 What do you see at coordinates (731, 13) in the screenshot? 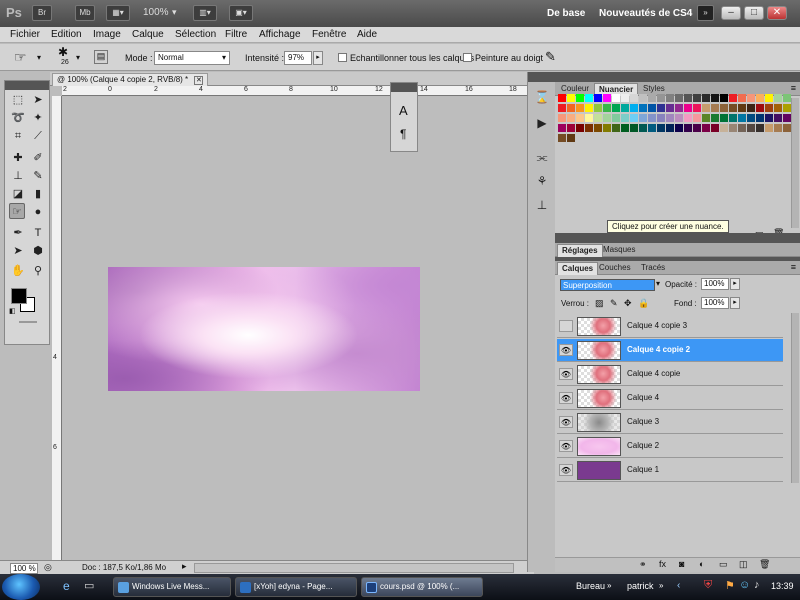
I see `minimize-button: –` at bounding box center [731, 13].